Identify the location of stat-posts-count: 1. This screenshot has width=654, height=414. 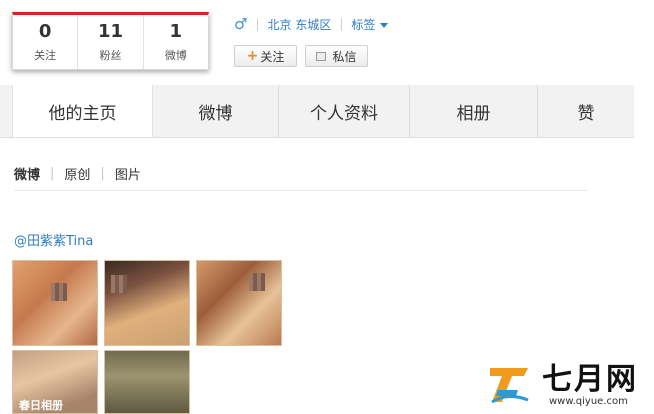
(176, 31).